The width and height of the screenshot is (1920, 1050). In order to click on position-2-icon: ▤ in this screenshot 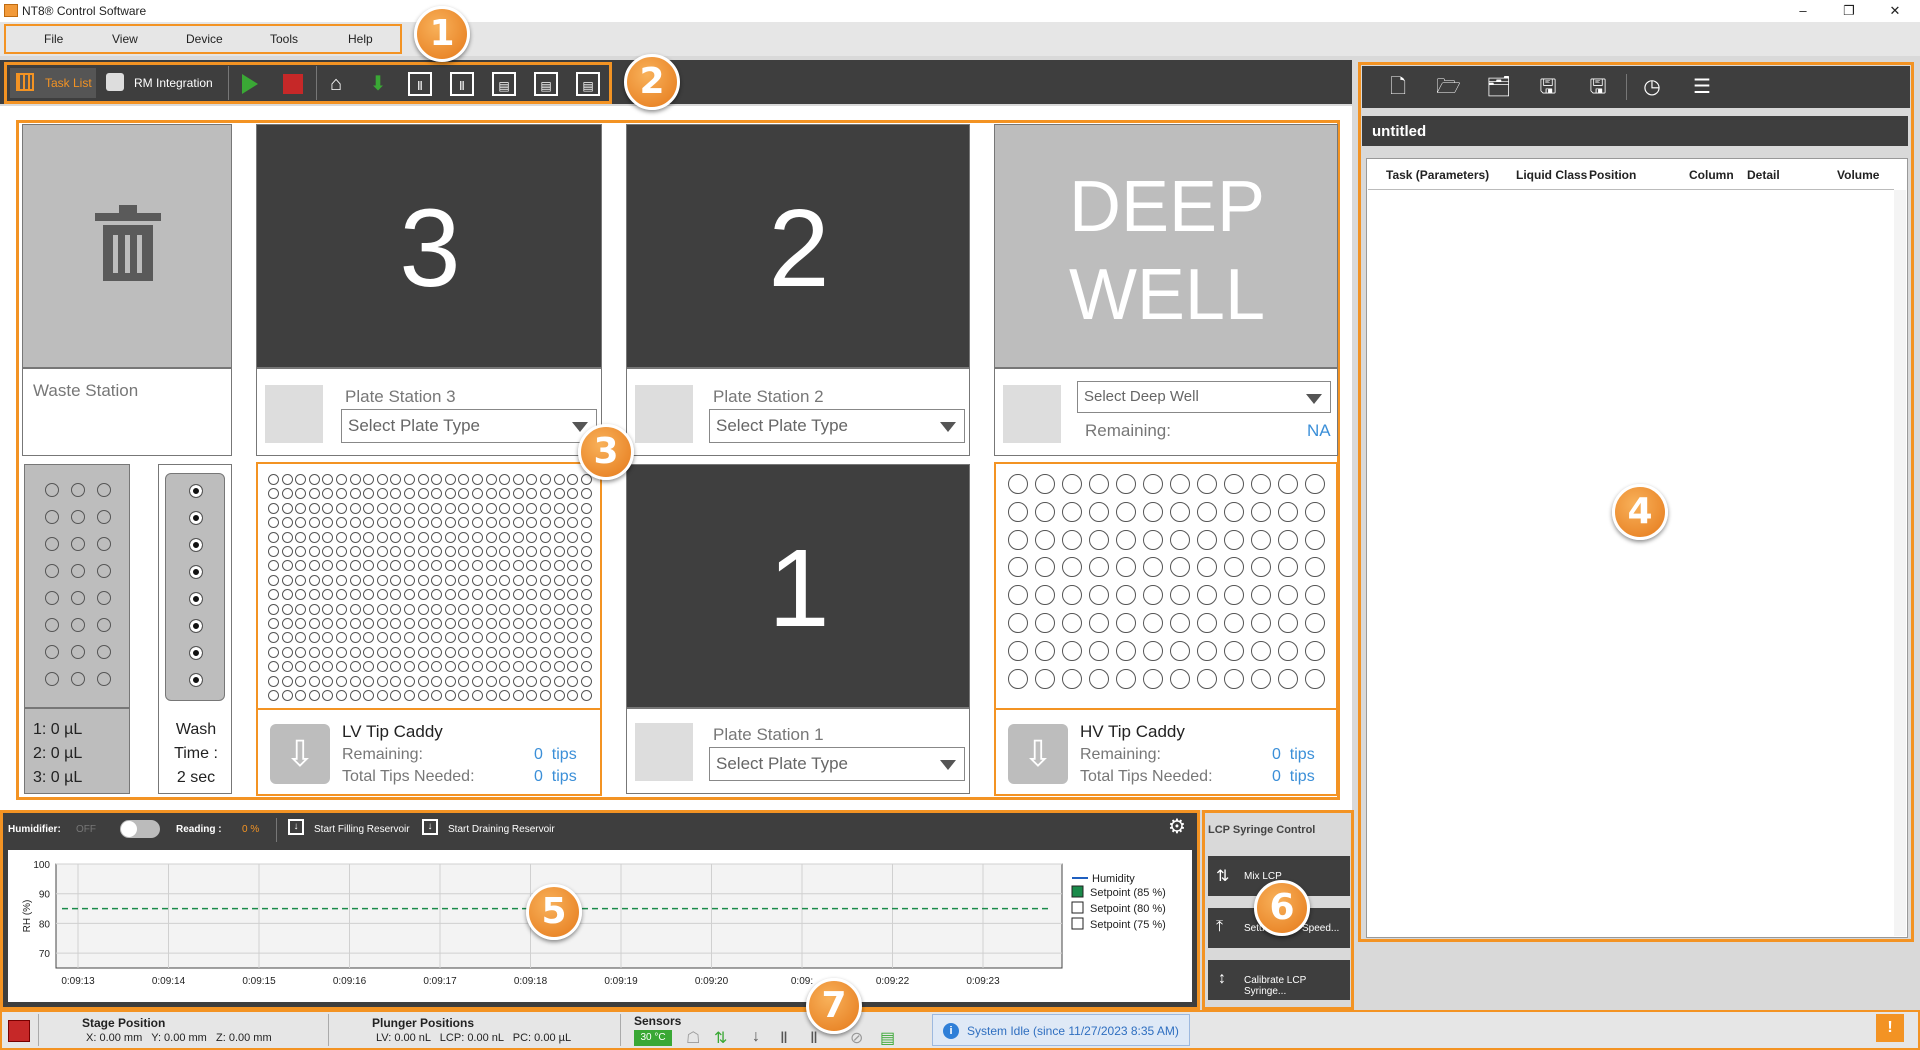, I will do `click(546, 84)`.